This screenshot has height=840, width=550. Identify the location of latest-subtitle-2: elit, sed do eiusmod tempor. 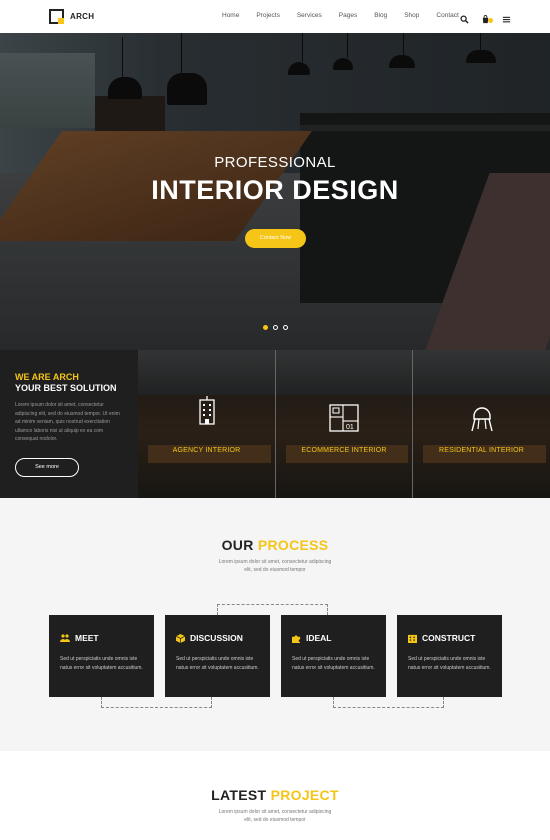
(275, 820).